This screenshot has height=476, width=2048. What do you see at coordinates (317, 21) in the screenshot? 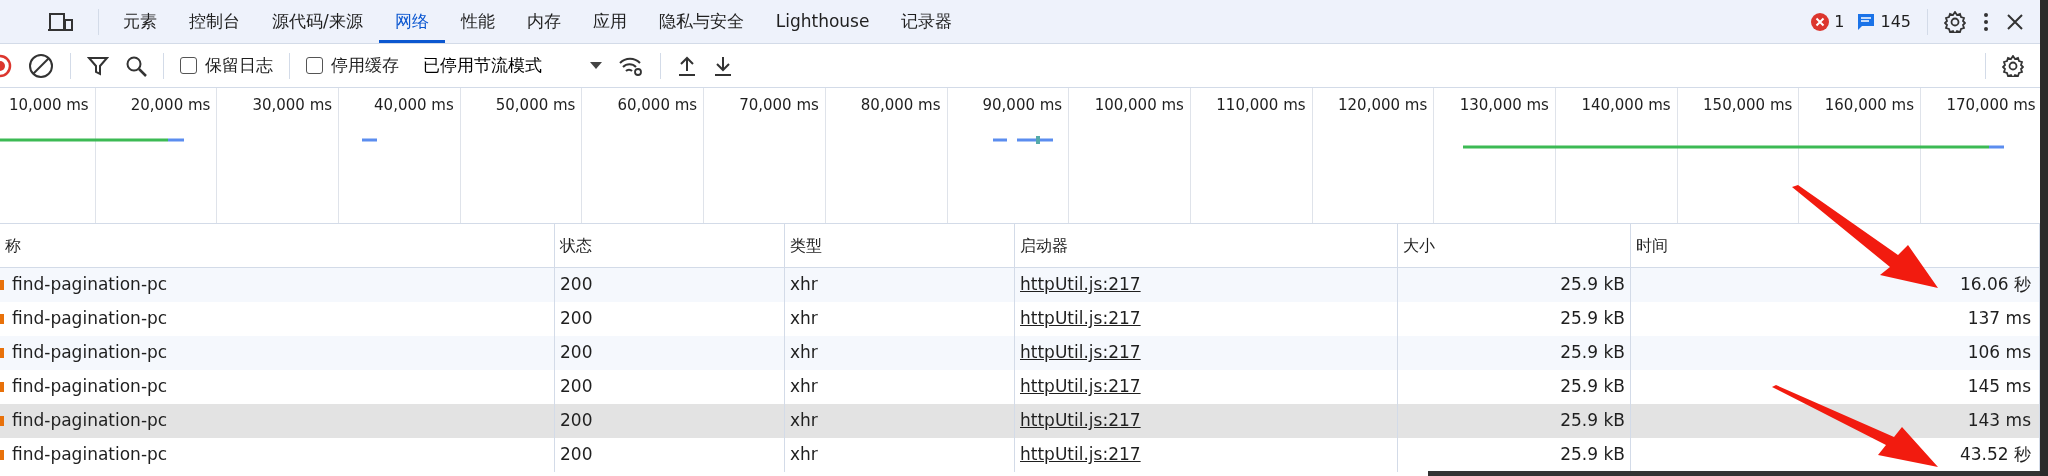
I see `panel-tab: 源代码/来源` at bounding box center [317, 21].